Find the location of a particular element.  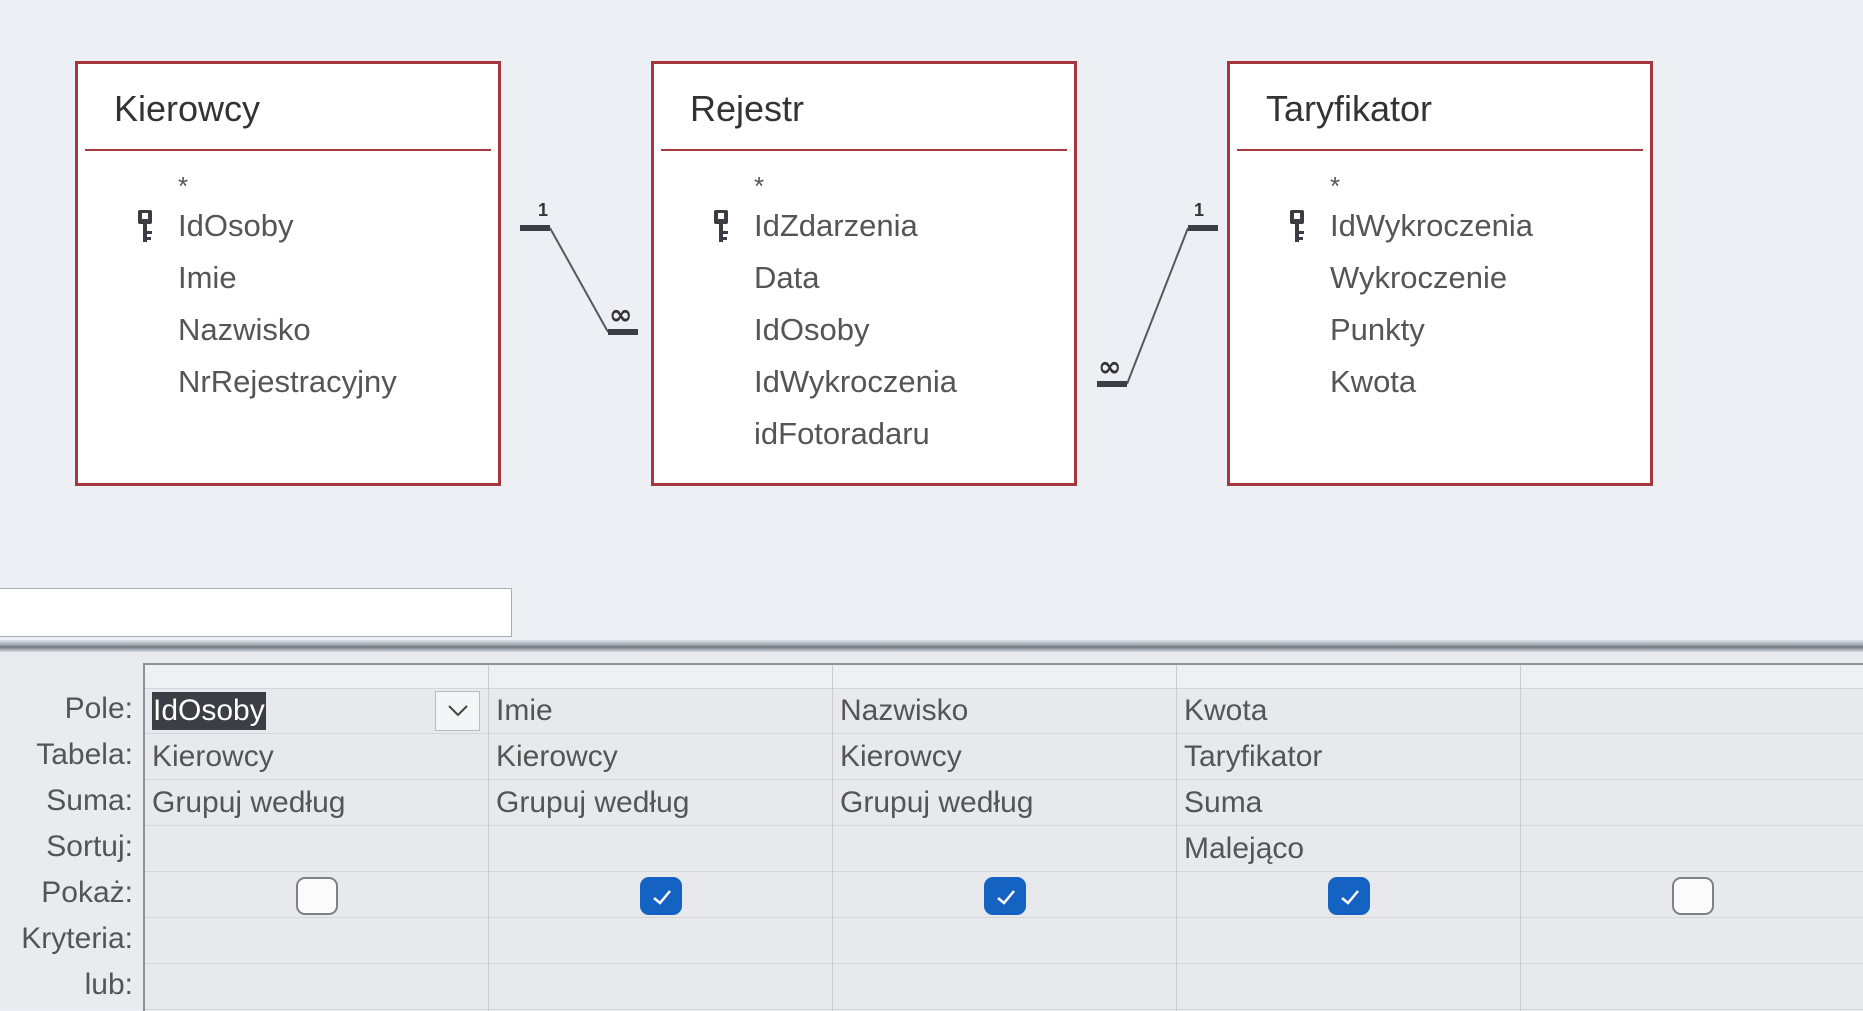

field-item-punkty: Punkty is located at coordinates (1440, 330).